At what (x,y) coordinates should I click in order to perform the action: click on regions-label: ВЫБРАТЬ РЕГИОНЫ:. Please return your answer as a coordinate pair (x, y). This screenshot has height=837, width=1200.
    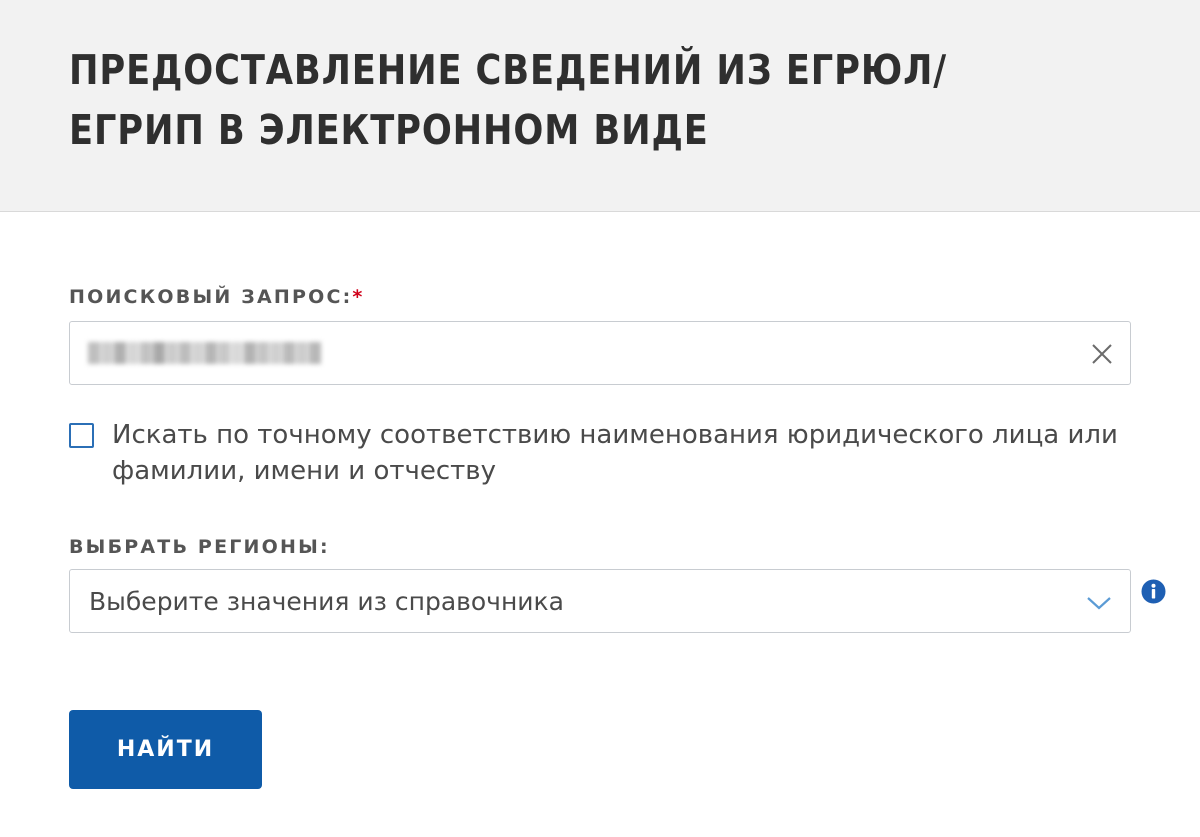
    Looking at the image, I should click on (199, 547).